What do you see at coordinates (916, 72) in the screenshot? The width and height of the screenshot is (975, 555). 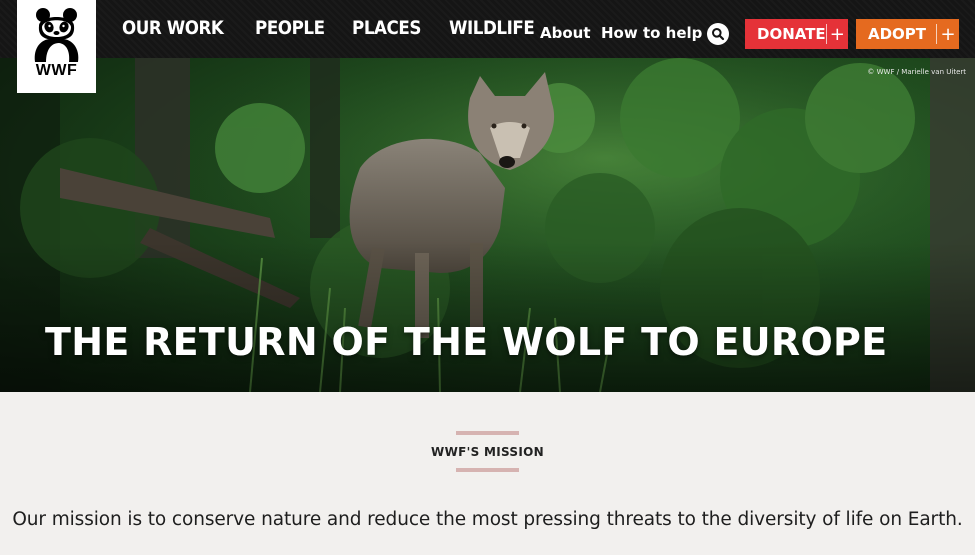 I see `photo-credit: © WWF / Marielle van Uitert` at bounding box center [916, 72].